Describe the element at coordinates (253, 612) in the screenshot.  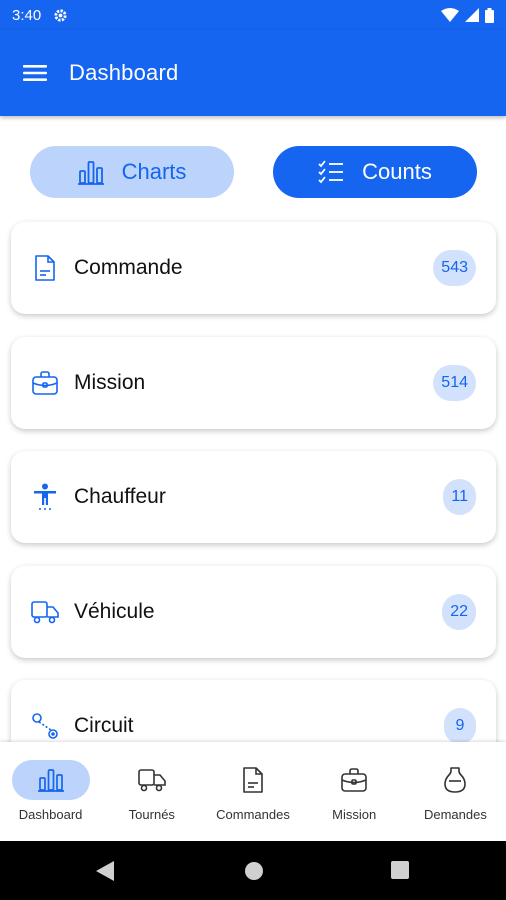
I see `card-vehicule: Véhicule 22` at that location.